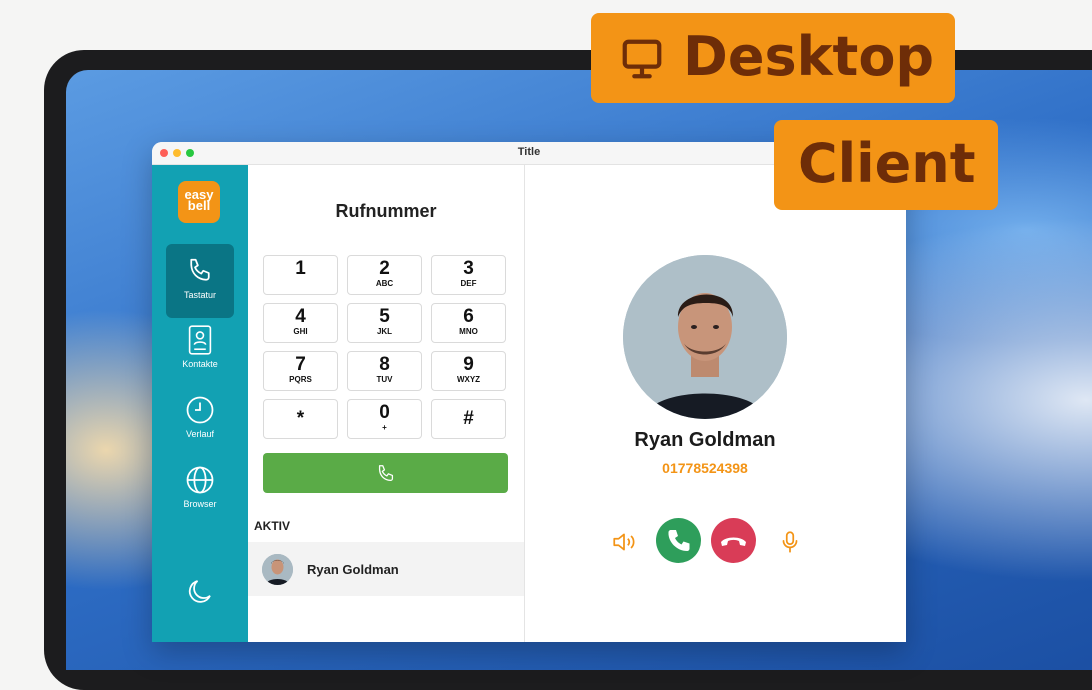 This screenshot has height=690, width=1092. I want to click on avatar, so click(277, 569).